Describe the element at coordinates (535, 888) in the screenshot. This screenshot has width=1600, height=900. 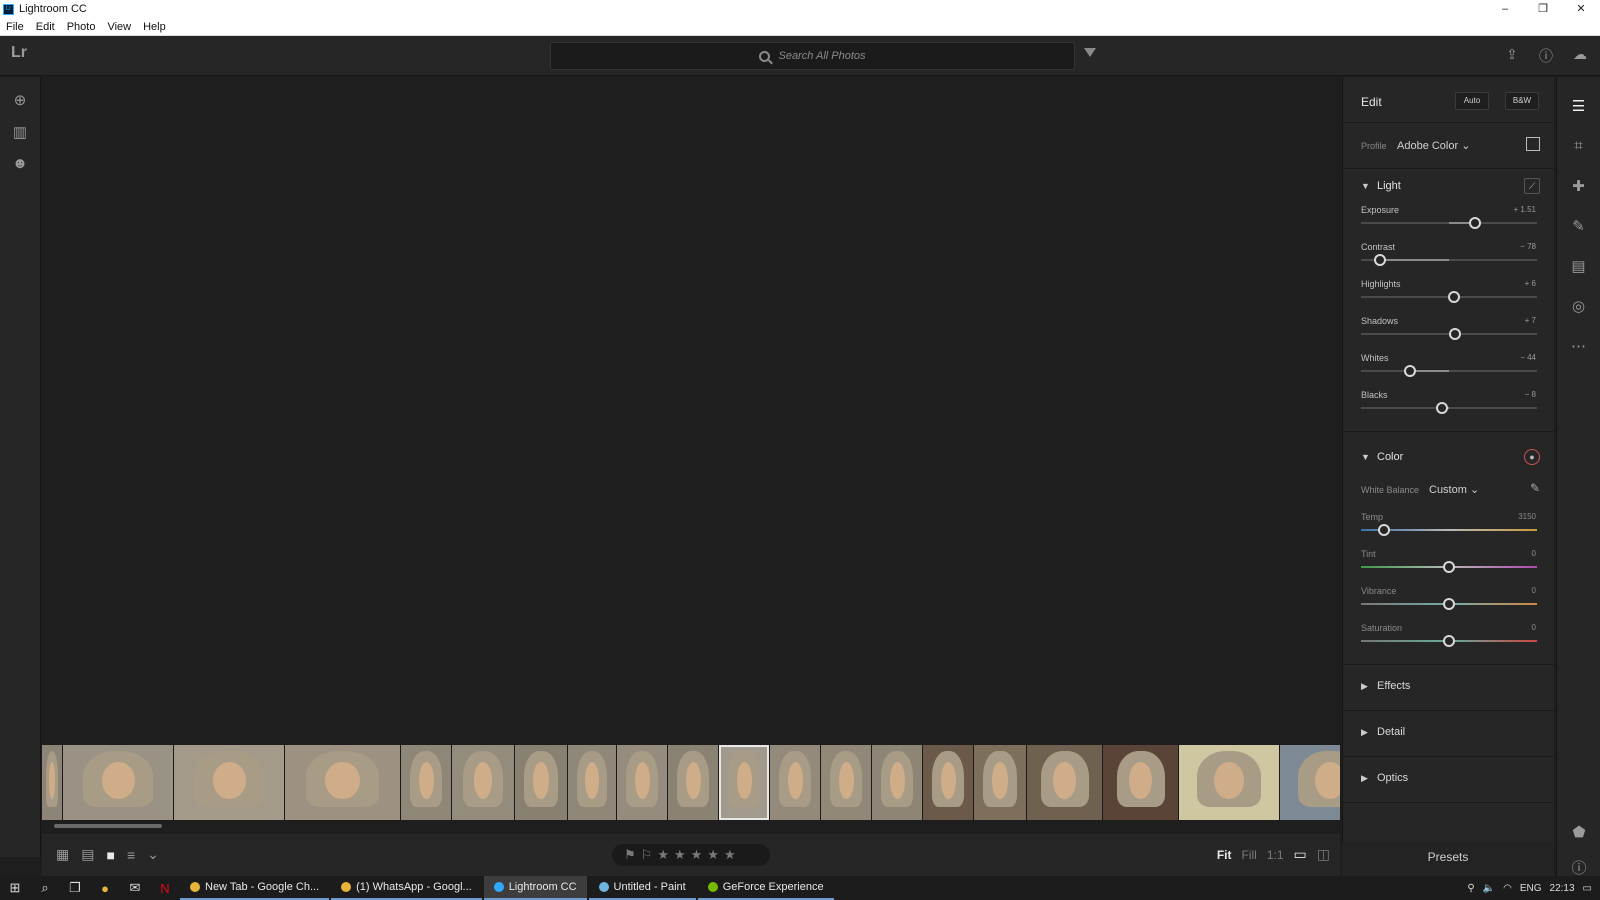
I see `taskbar-app: Lightroom CC` at that location.